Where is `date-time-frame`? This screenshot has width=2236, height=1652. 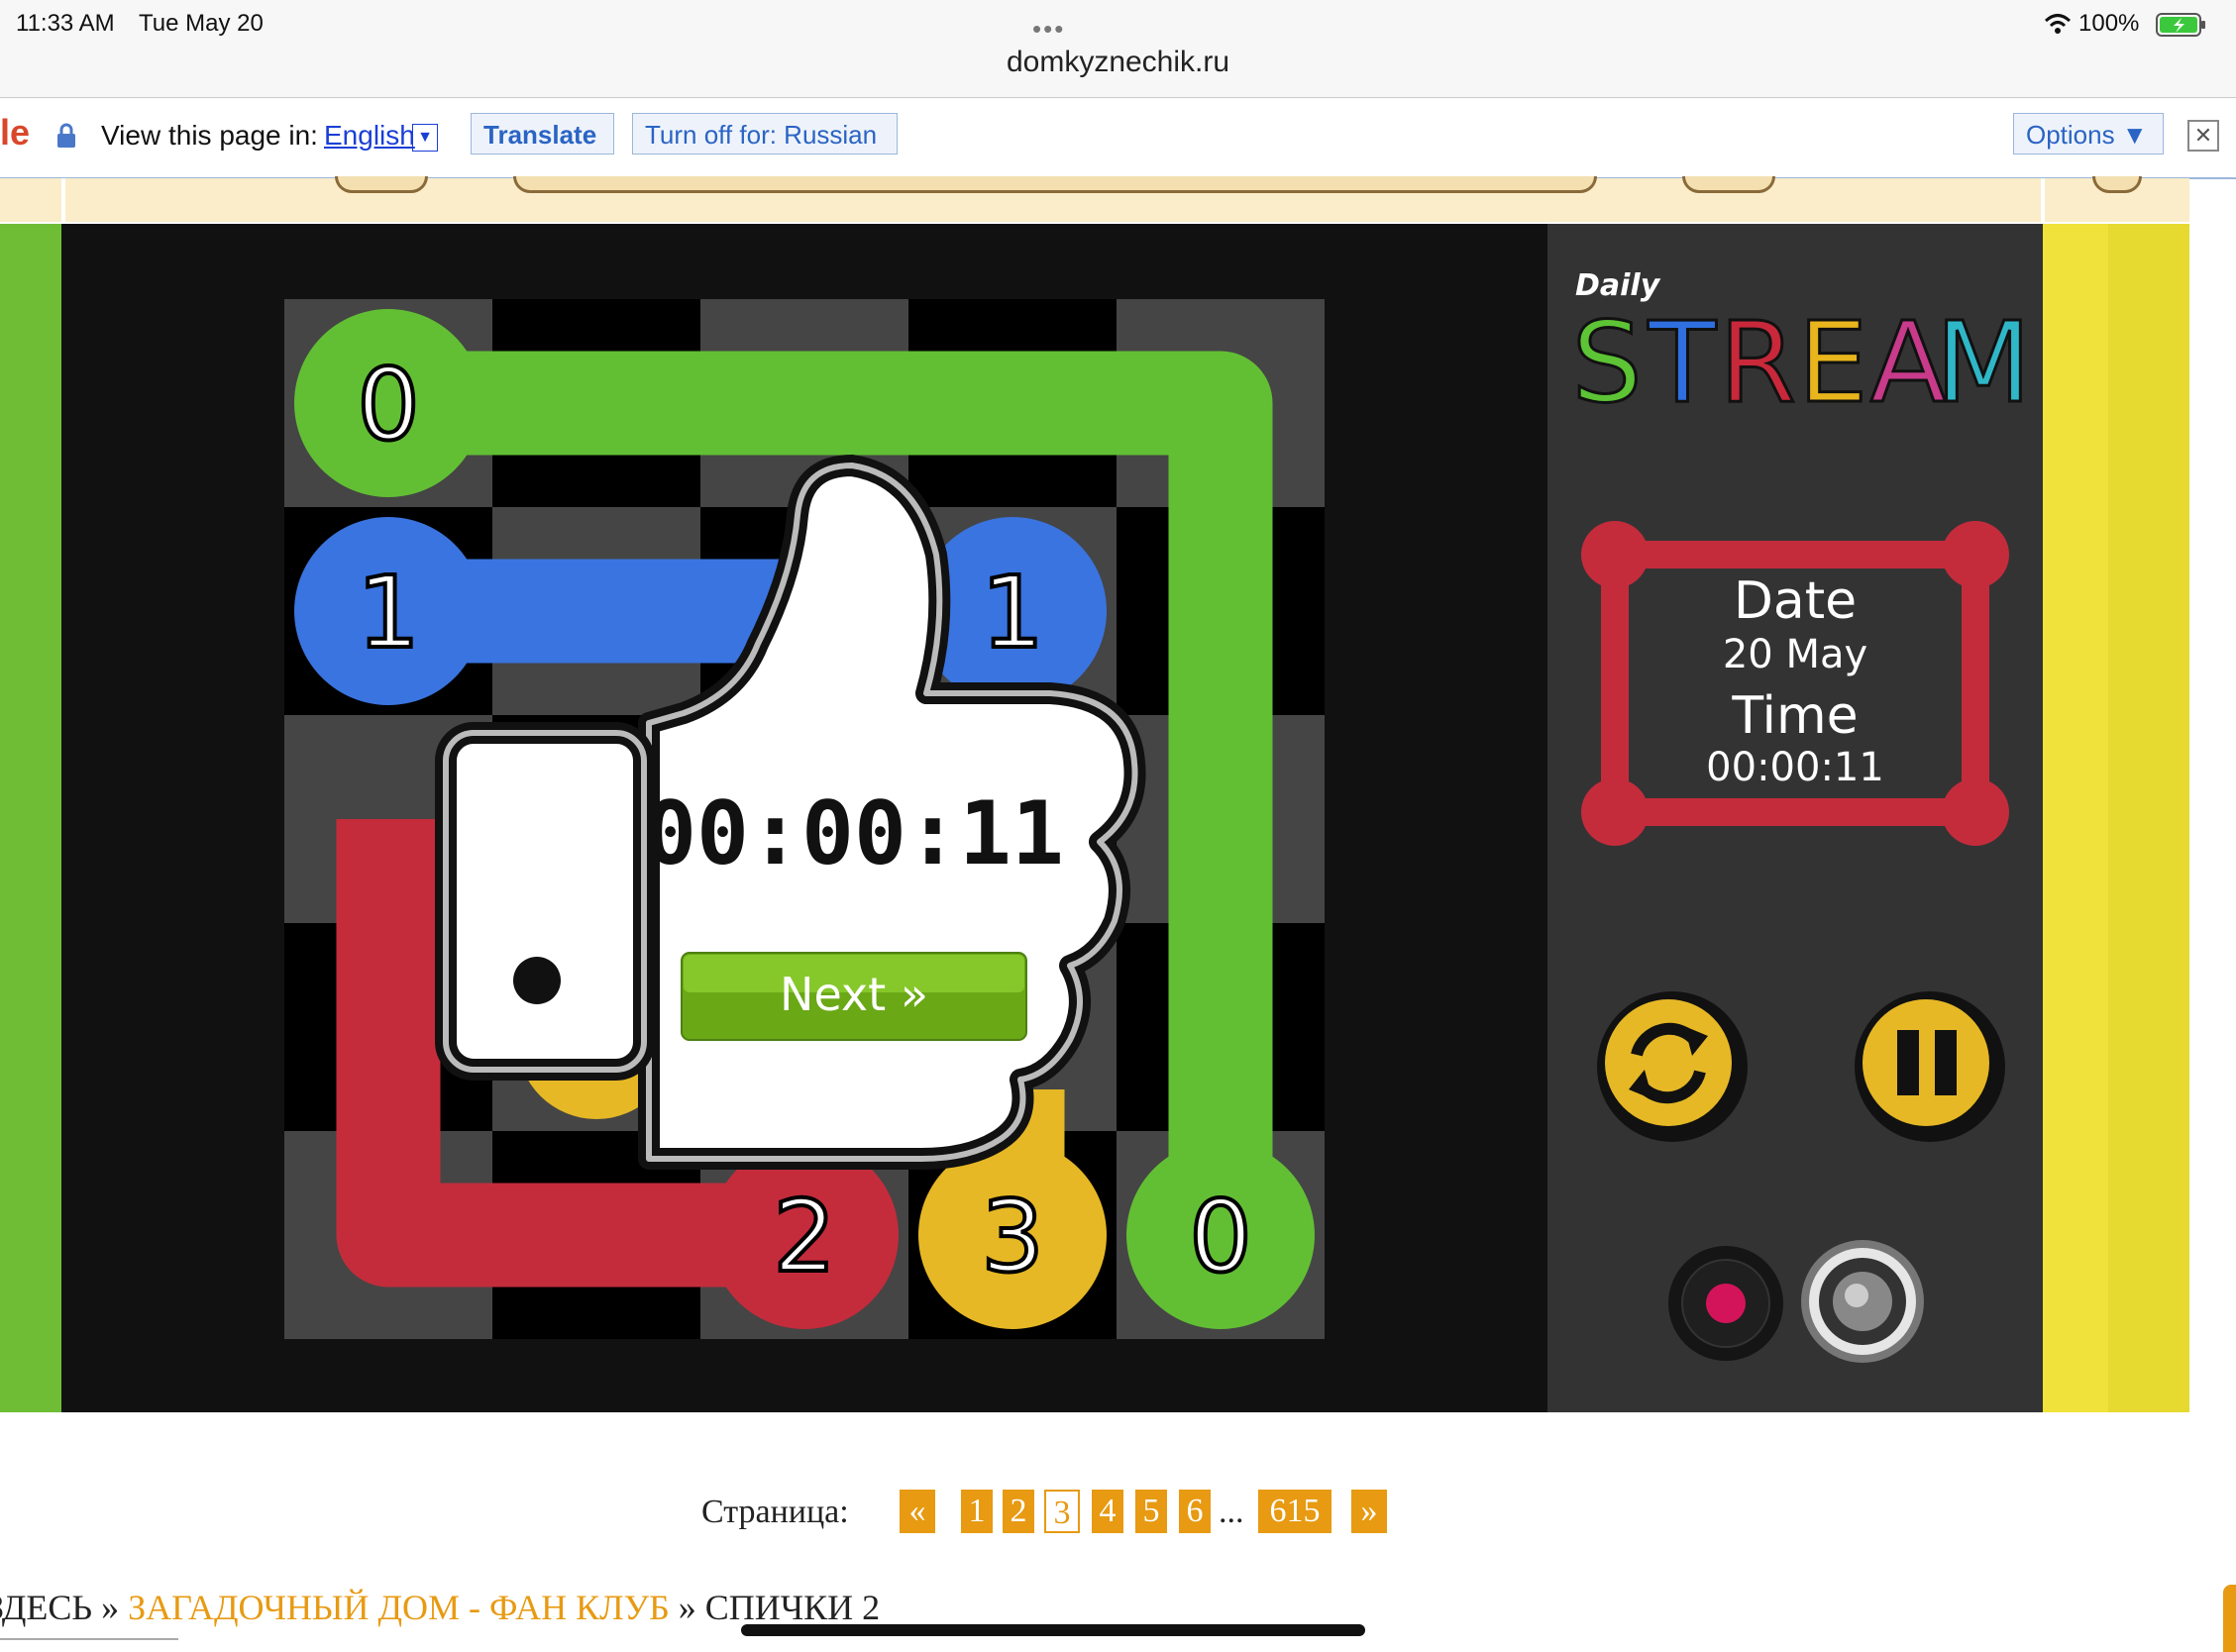
date-time-frame is located at coordinates (1795, 683).